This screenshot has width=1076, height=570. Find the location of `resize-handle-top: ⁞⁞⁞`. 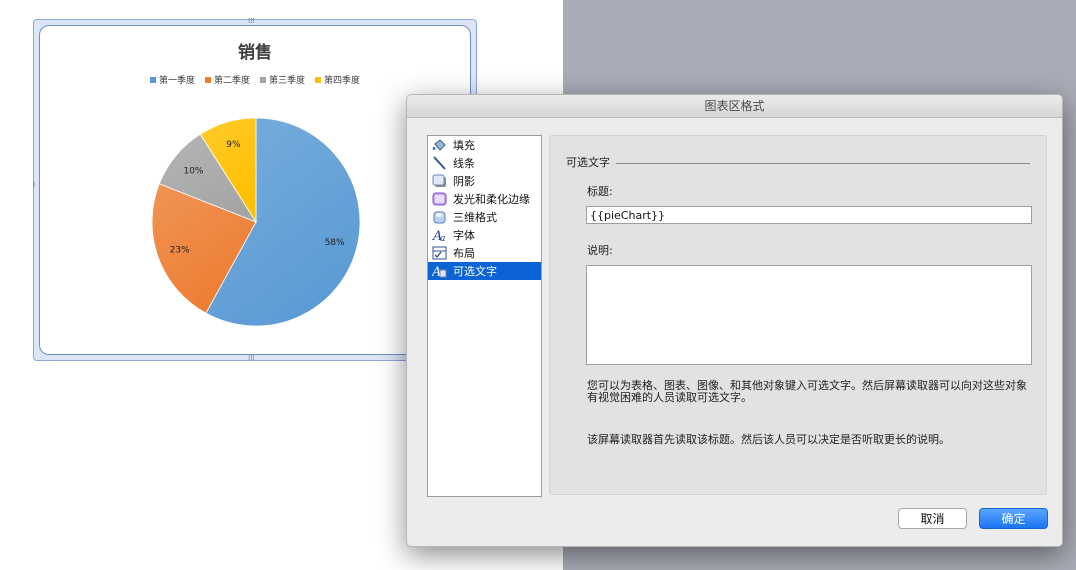

resize-handle-top: ⁞⁞⁞ is located at coordinates (251, 21).